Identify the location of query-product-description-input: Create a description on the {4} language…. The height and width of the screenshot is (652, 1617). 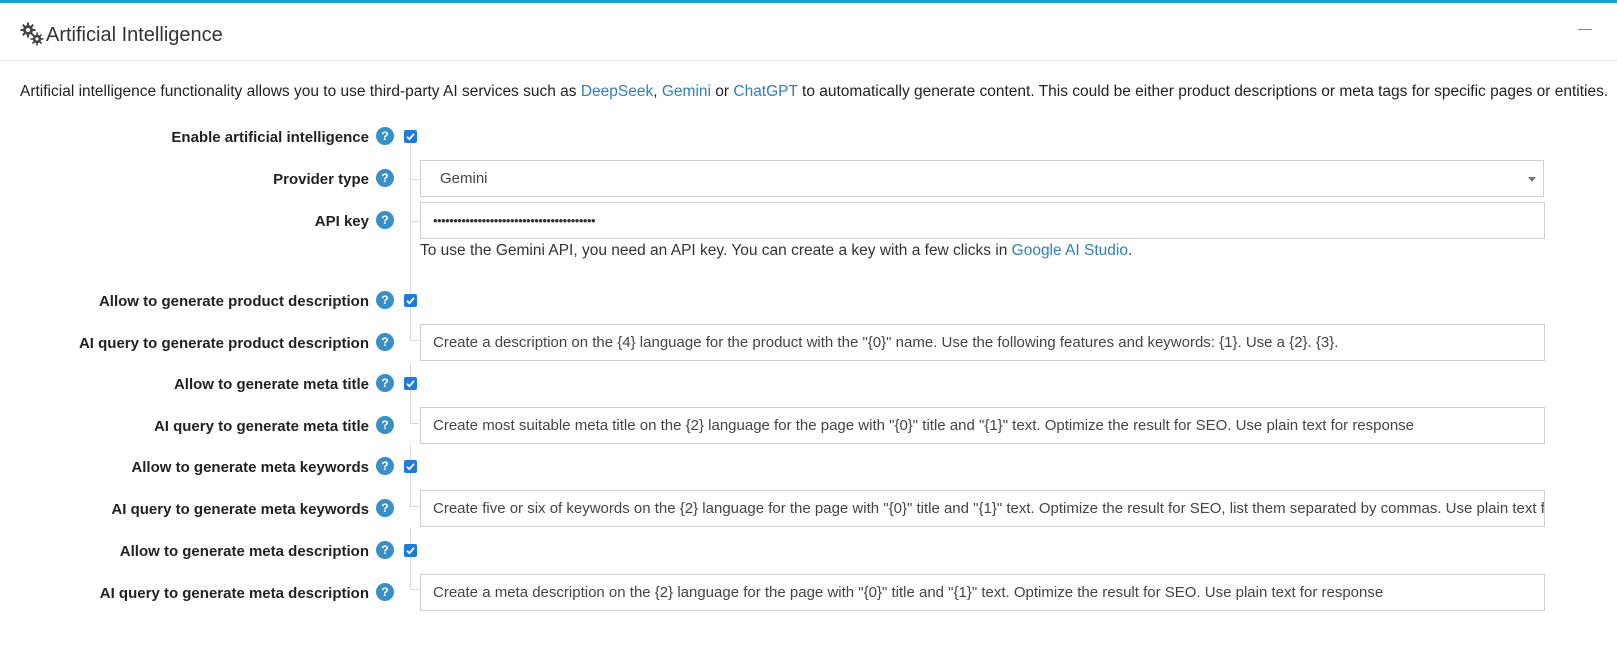
(982, 342).